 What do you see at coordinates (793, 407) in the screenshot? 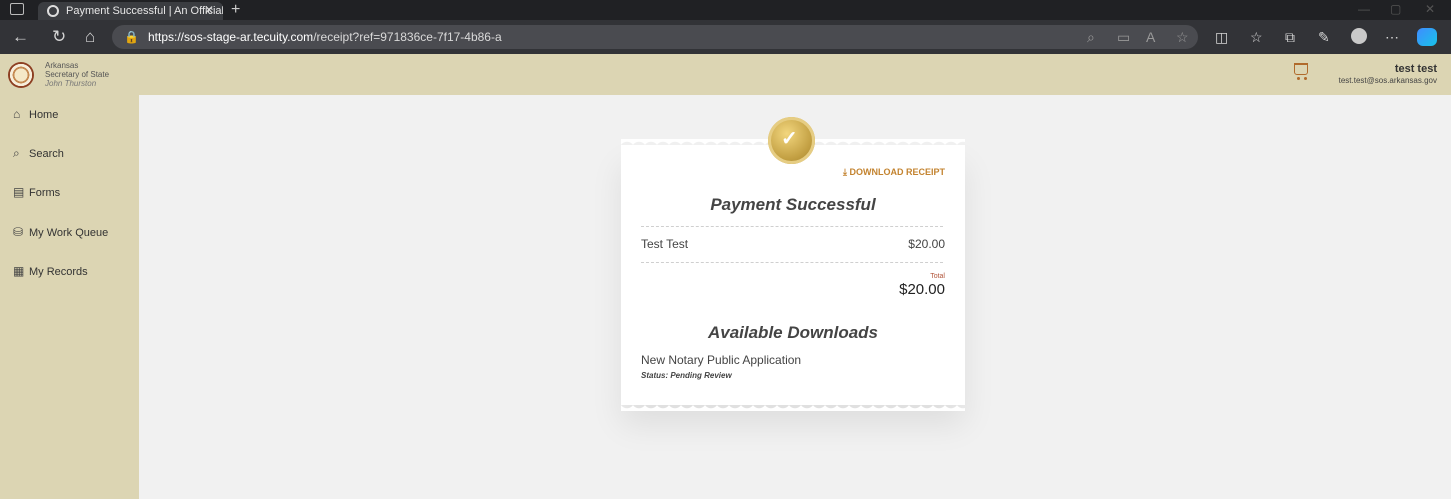
I see `receipt-bottom-edge` at bounding box center [793, 407].